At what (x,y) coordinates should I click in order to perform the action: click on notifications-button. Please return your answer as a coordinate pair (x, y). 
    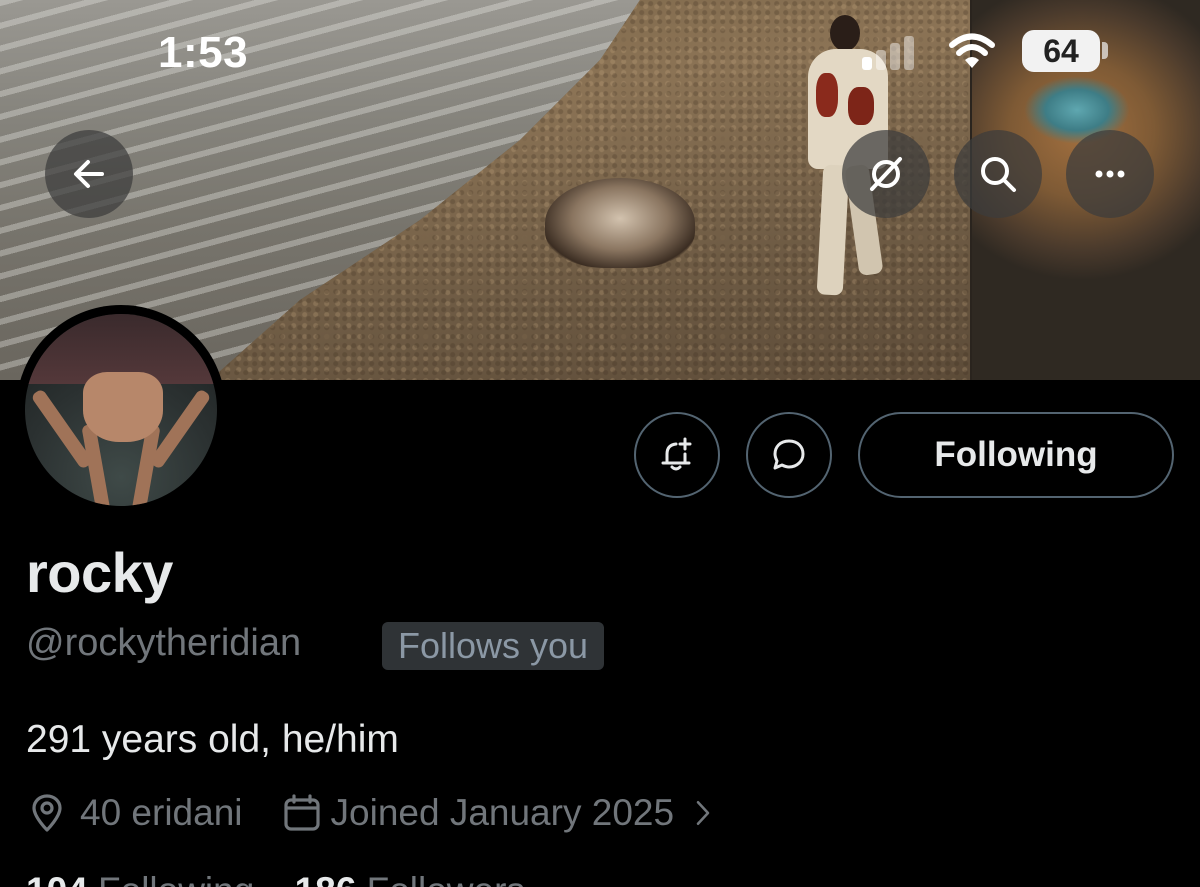
    Looking at the image, I should click on (677, 455).